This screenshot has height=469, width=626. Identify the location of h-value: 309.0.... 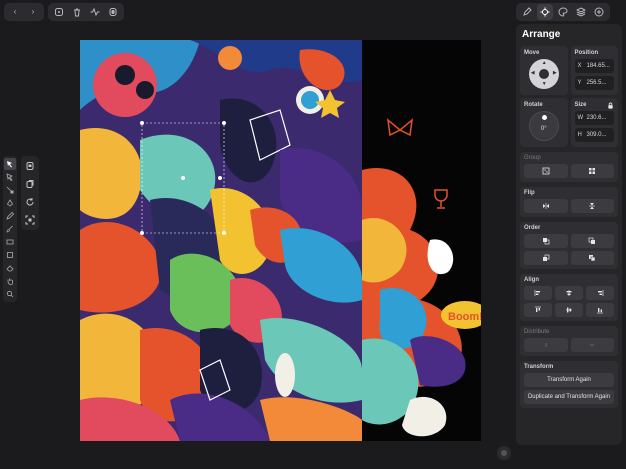
(596, 135).